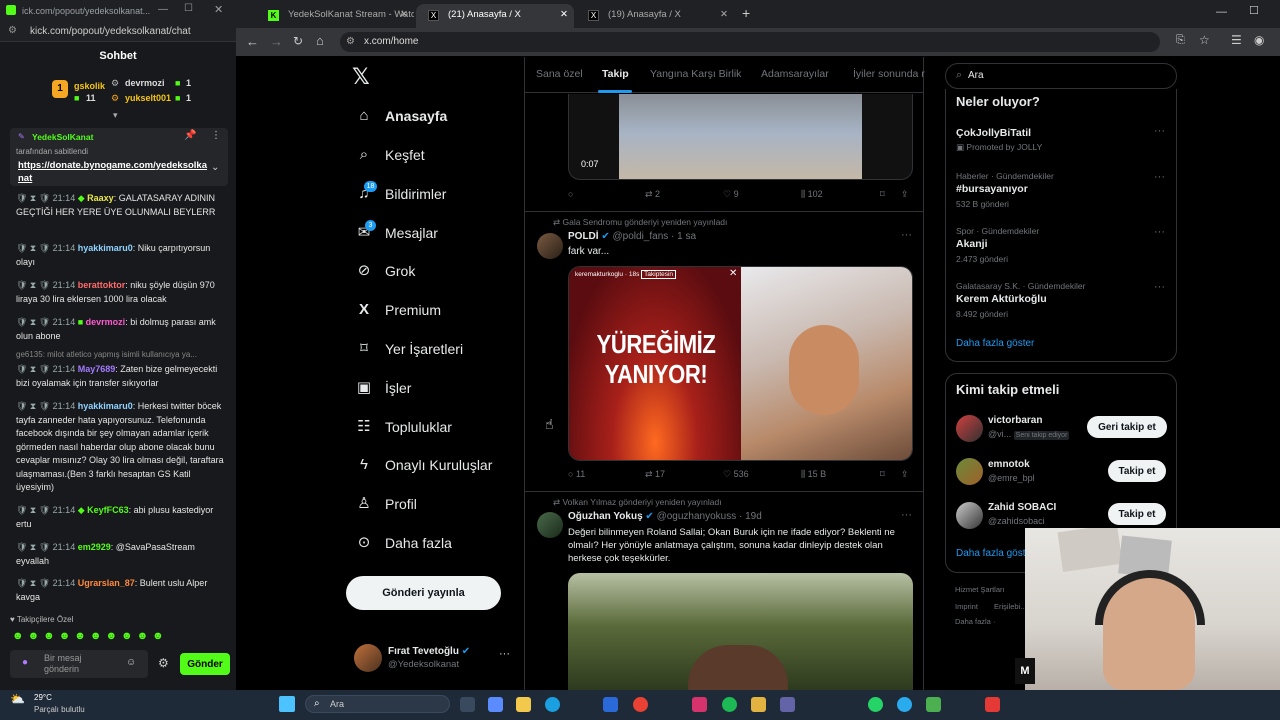 The image size is (1280, 720). Describe the element at coordinates (12, 30) in the screenshot. I see `site-settings-icon: ⚙` at that location.